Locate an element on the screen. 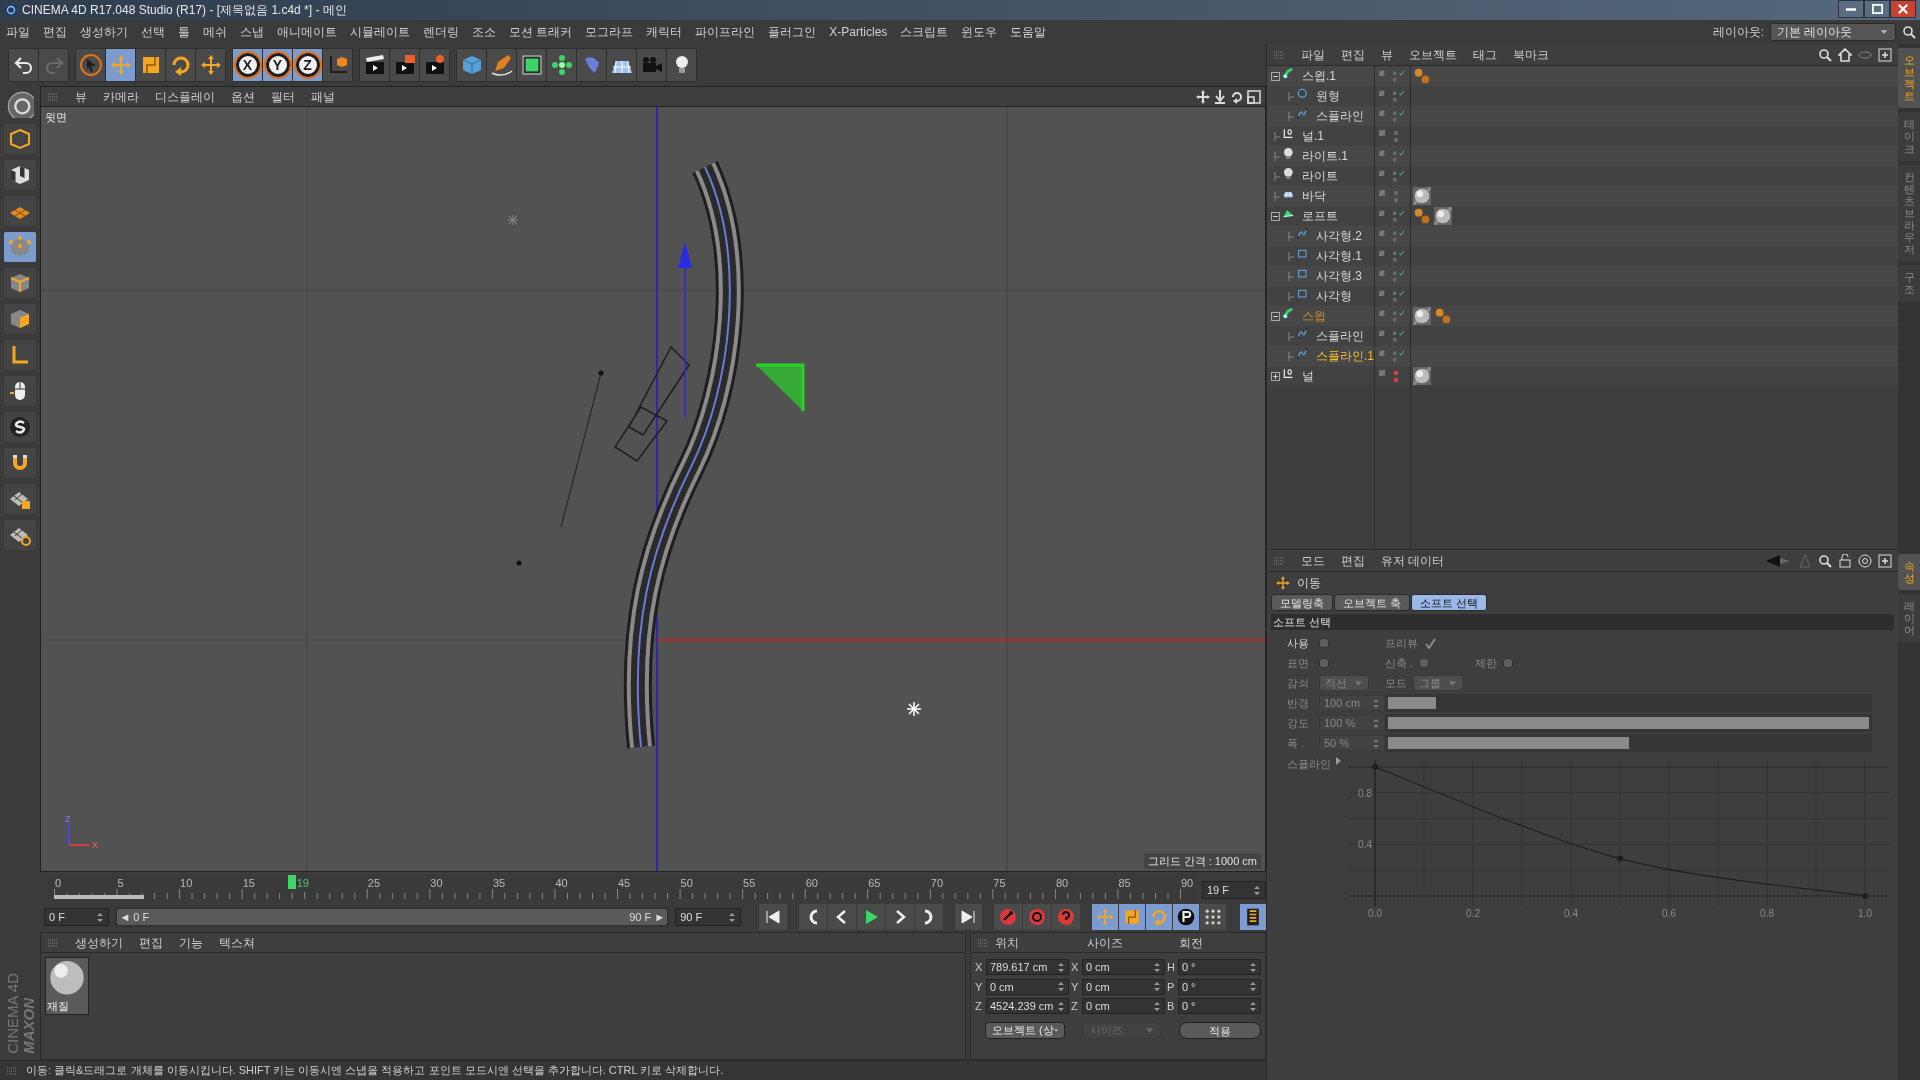  viewport-menu-item: 패널 is located at coordinates (323, 96).